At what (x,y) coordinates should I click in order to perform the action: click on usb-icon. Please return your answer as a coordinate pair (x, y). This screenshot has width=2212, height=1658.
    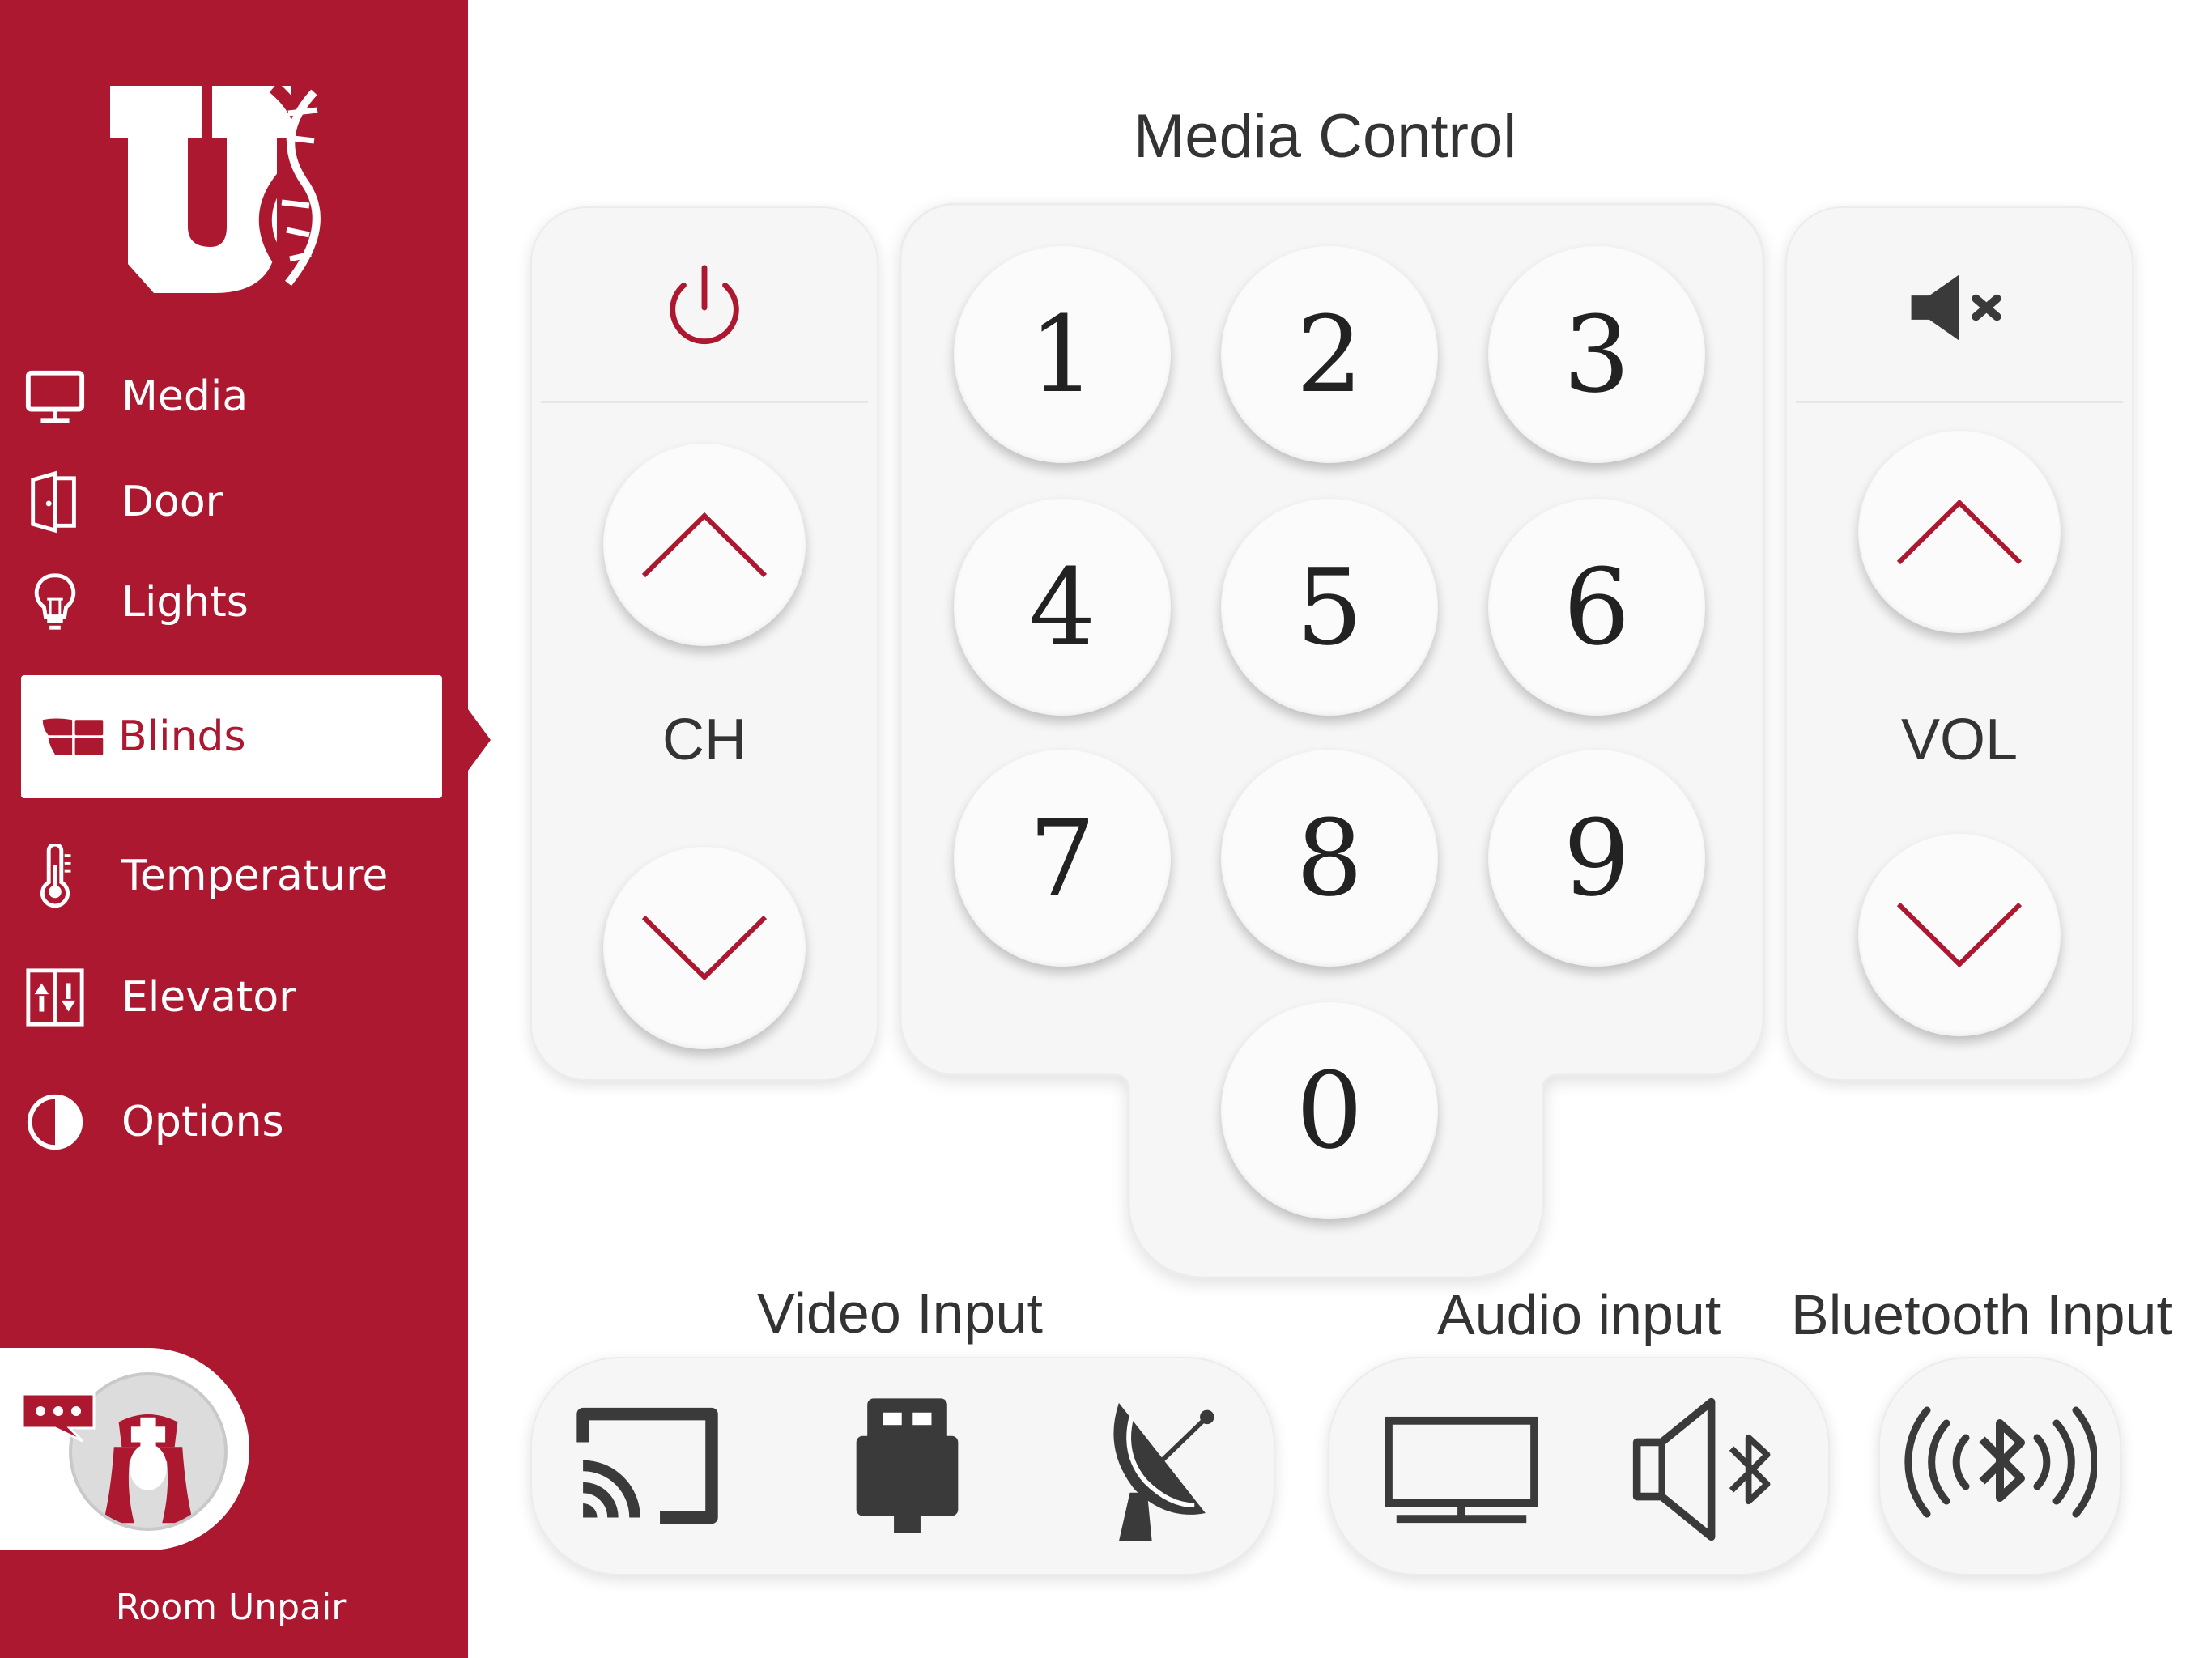
    Looking at the image, I should click on (907, 1465).